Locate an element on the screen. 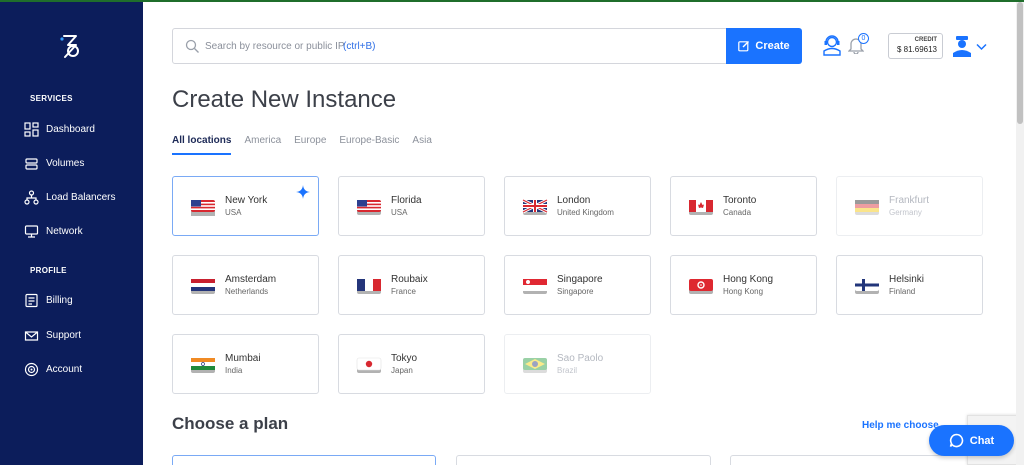 This screenshot has width=1024, height=465. location-card-london: London United Kingdom is located at coordinates (577, 206).